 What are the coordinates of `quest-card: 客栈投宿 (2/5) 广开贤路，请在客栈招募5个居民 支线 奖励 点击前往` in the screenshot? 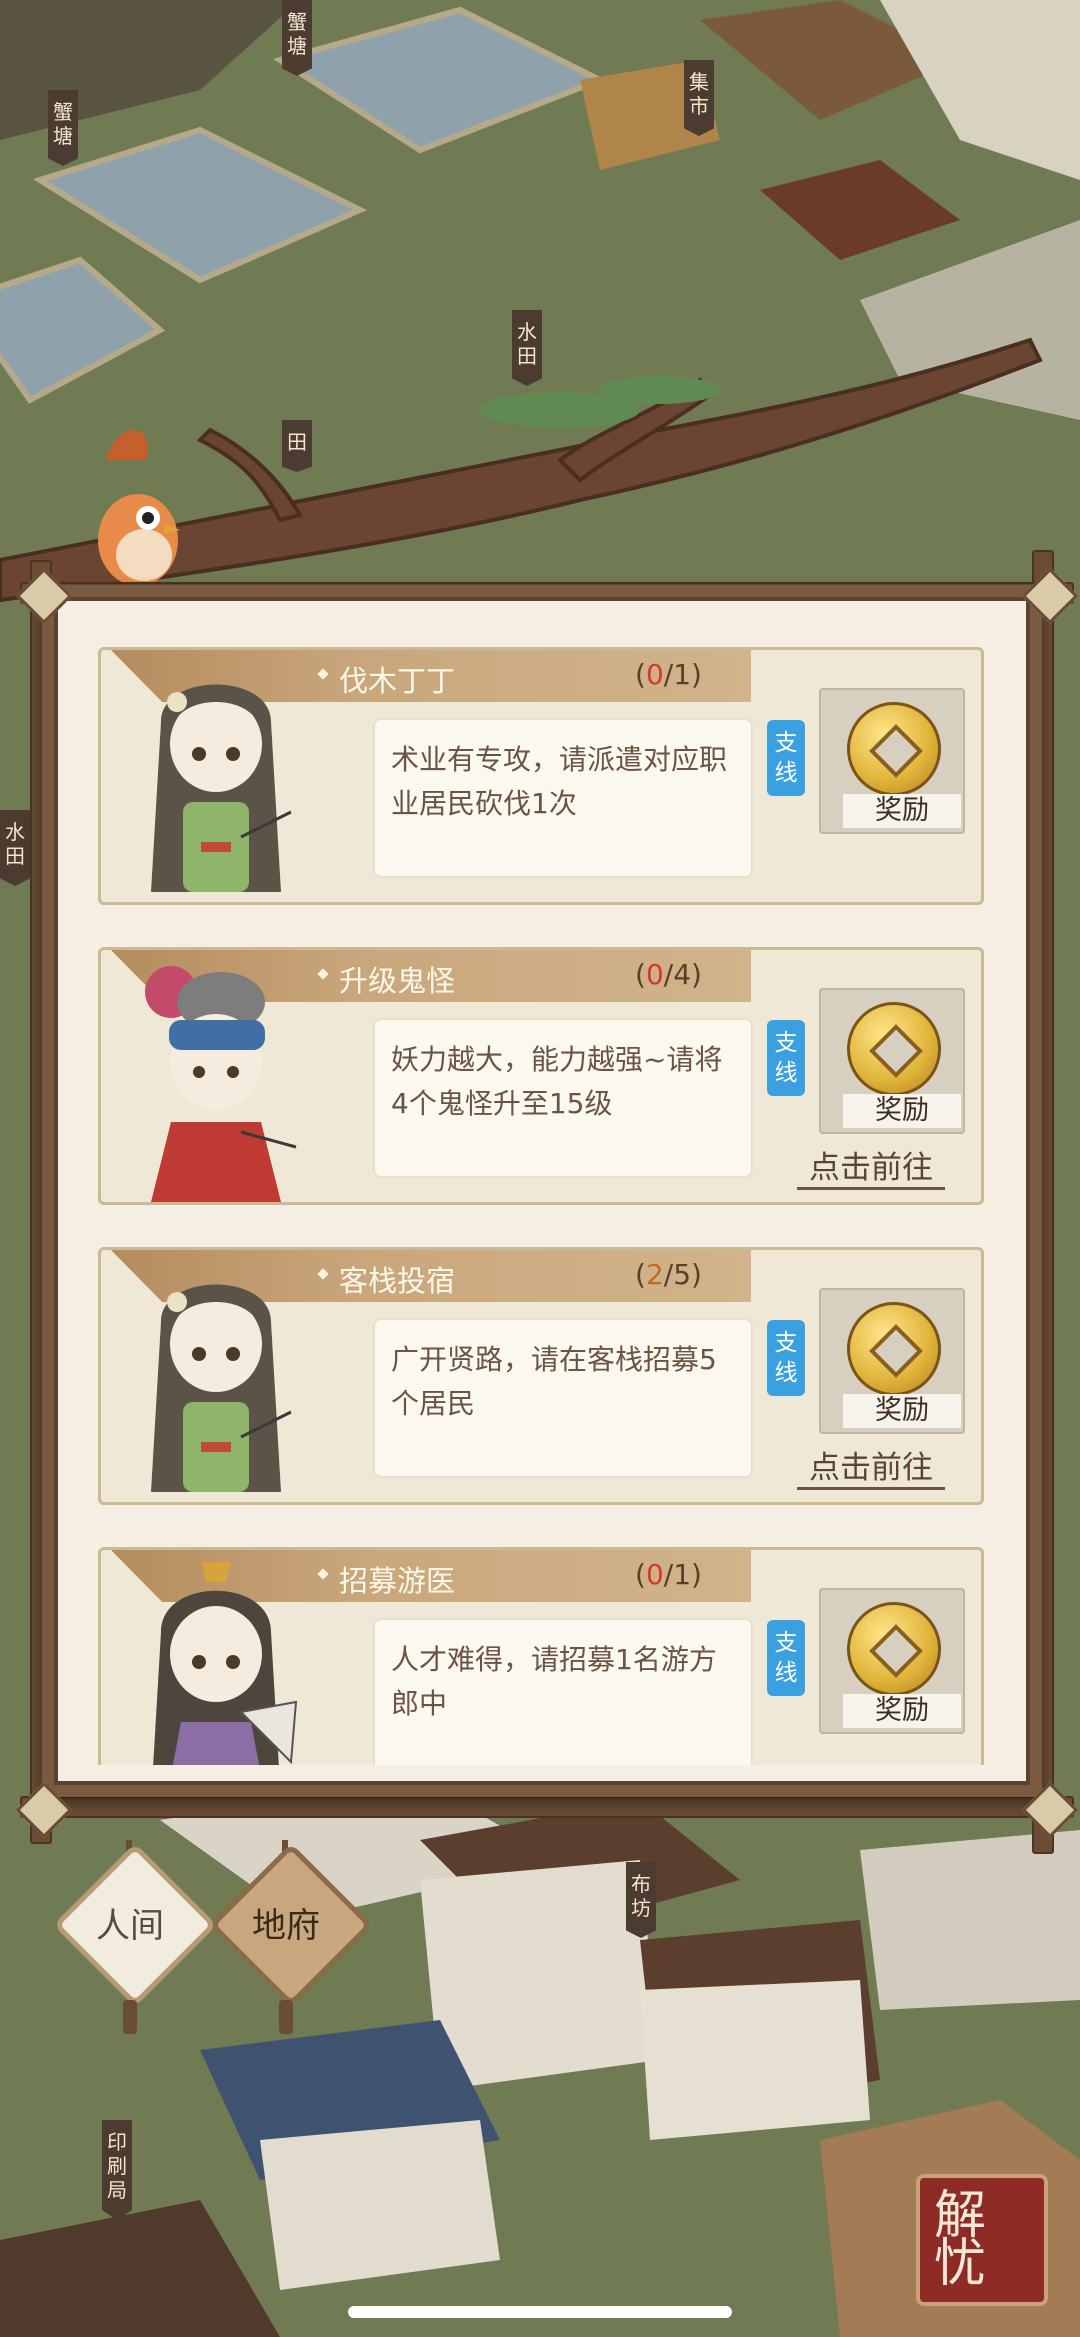 It's located at (541, 1376).